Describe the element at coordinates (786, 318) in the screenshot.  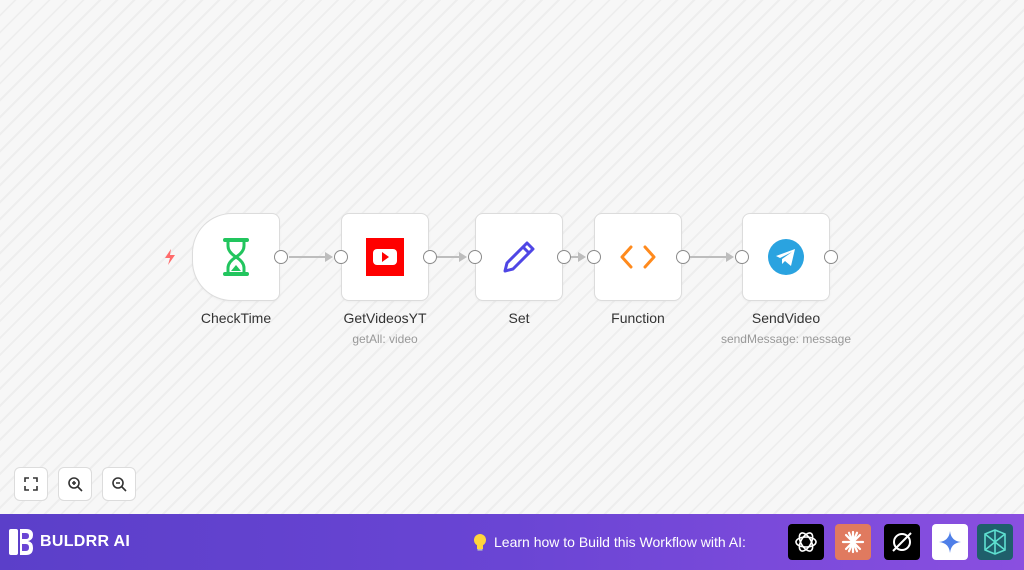
I see `node-label-sendvideo: SendVideo` at that location.